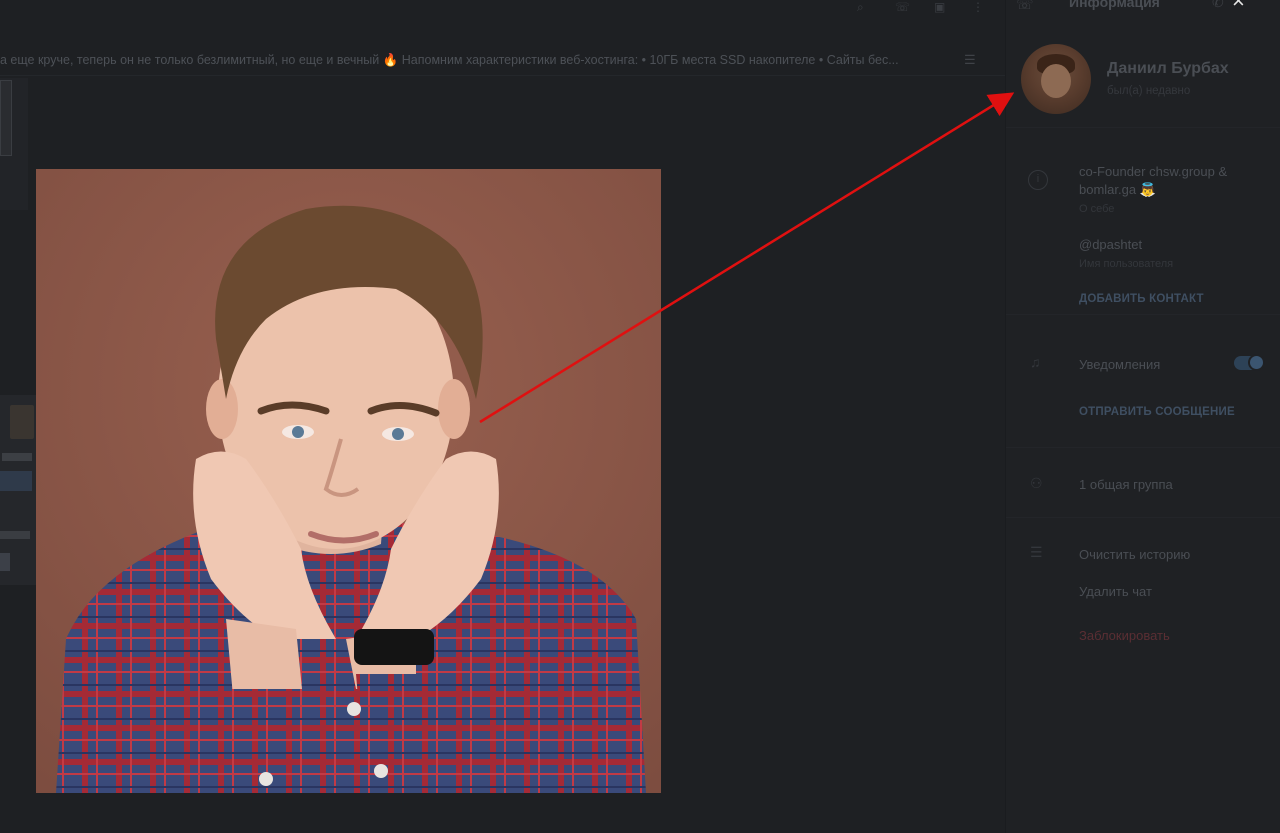  What do you see at coordinates (1143, 83) in the screenshot?
I see `profile-section: Даниил Бурбах был(а) недавно` at bounding box center [1143, 83].